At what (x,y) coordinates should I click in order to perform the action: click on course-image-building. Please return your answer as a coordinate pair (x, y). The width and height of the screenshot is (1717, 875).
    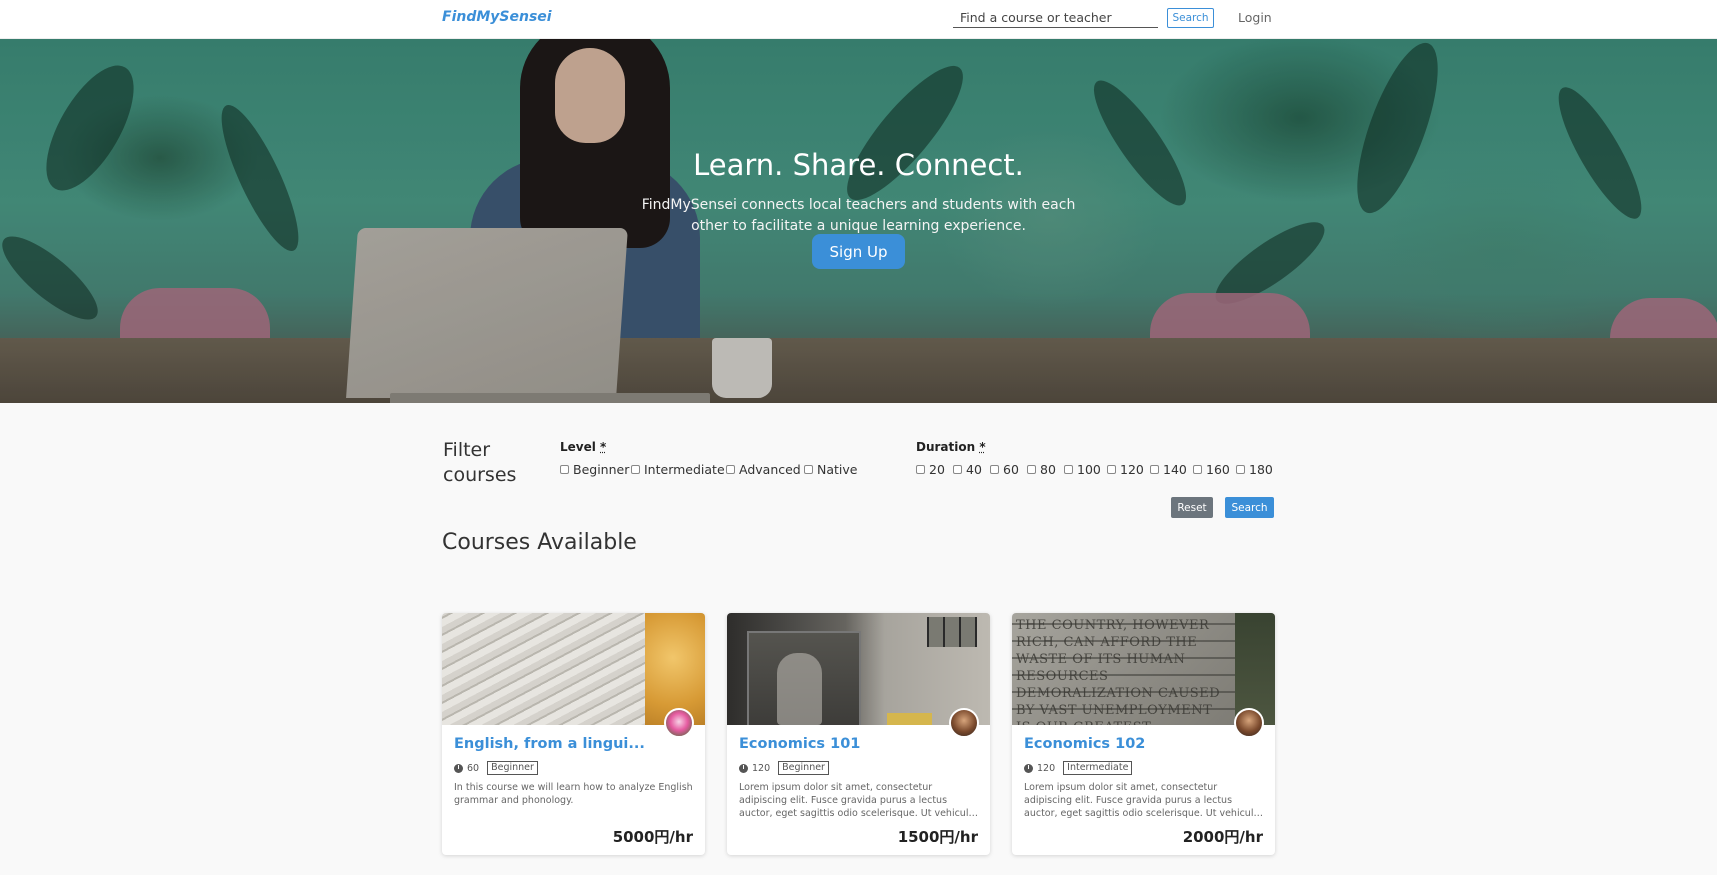
    Looking at the image, I should click on (858, 669).